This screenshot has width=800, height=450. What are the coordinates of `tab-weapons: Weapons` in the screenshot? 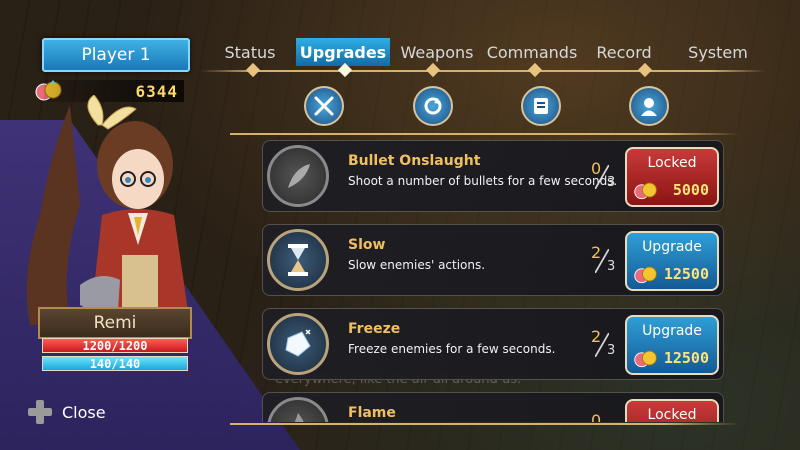 It's located at (437, 52).